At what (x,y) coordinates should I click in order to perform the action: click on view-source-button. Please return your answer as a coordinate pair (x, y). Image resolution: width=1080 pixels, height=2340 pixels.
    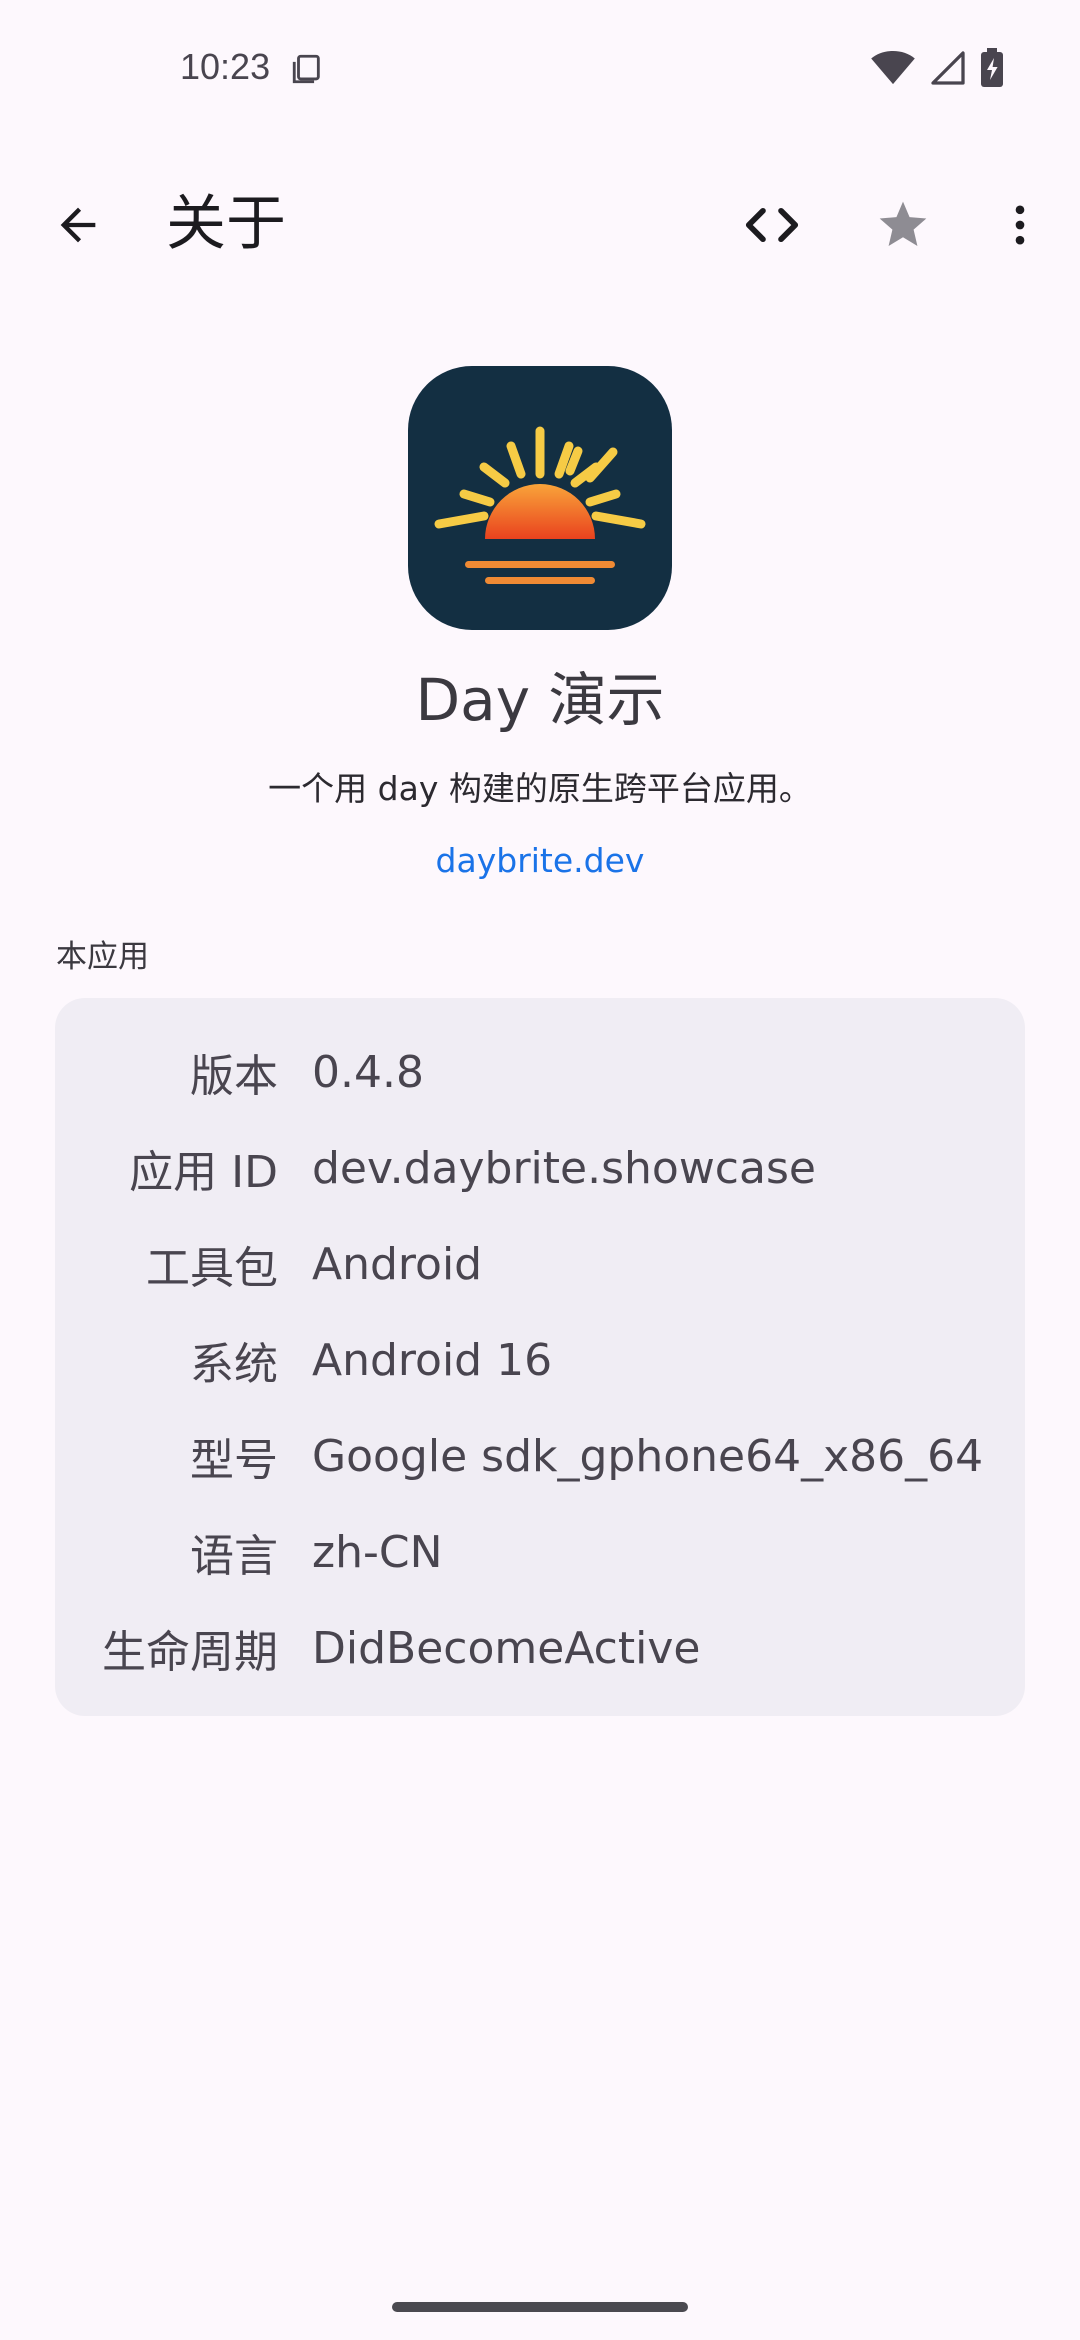
    Looking at the image, I should click on (772, 225).